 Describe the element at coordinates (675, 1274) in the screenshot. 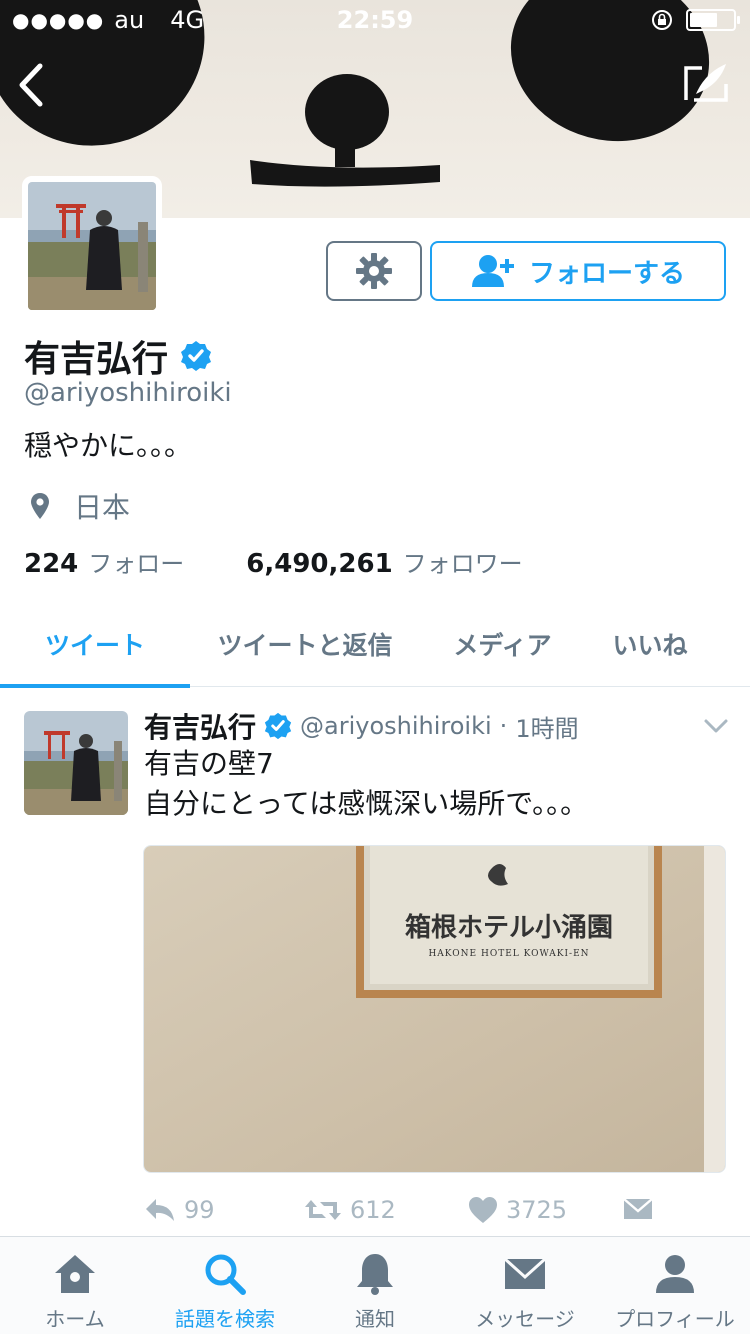

I see `person-icon` at that location.